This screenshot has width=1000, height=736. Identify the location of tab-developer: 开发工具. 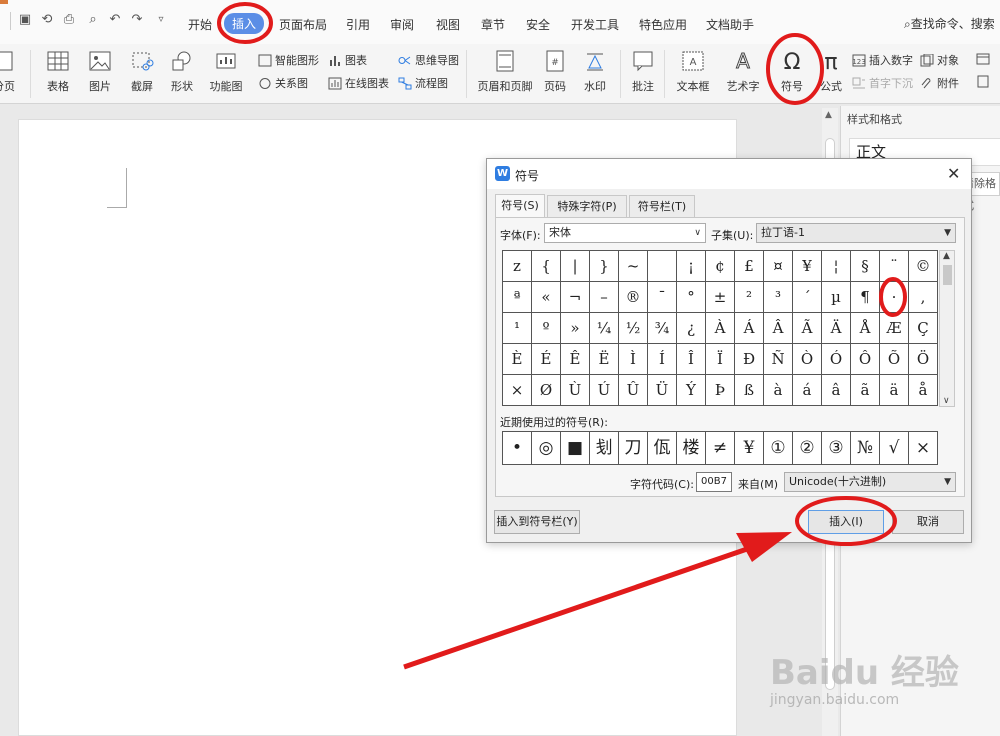
(595, 24).